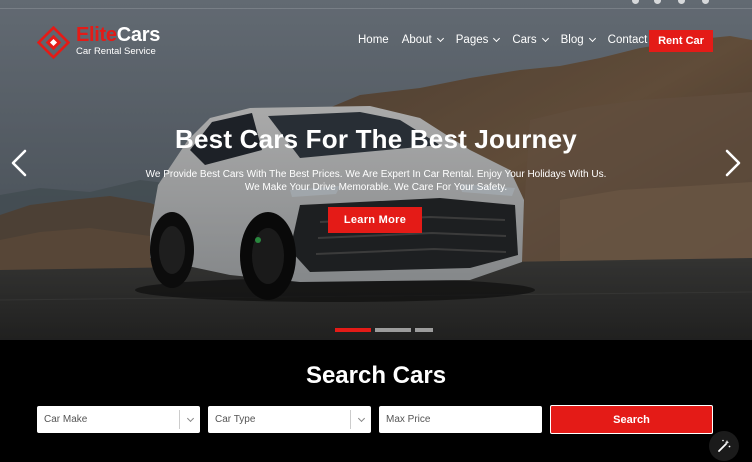  I want to click on carousel-indicators, so click(386, 330).